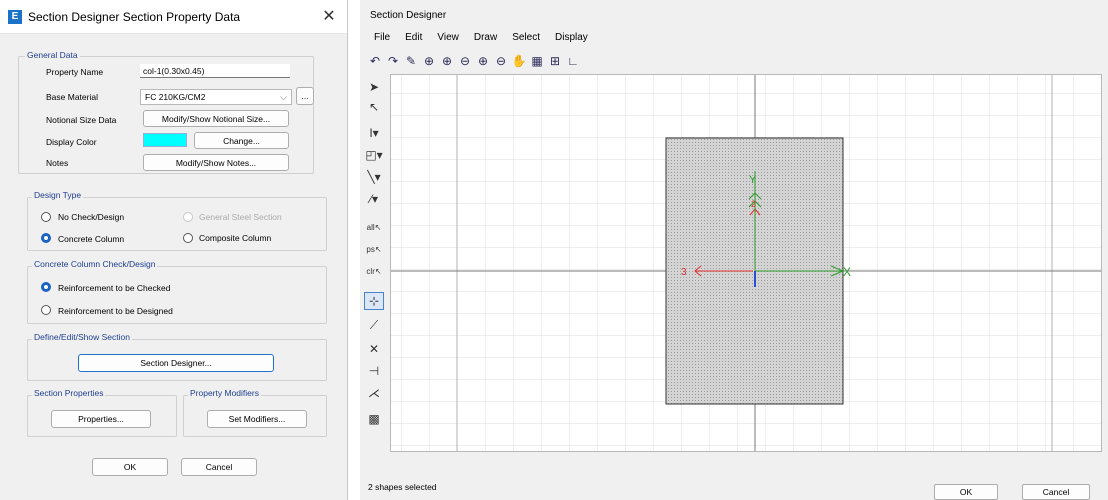 This screenshot has height=500, width=1108. What do you see at coordinates (91, 217) in the screenshot?
I see `no-check-label: No Check/Design` at bounding box center [91, 217].